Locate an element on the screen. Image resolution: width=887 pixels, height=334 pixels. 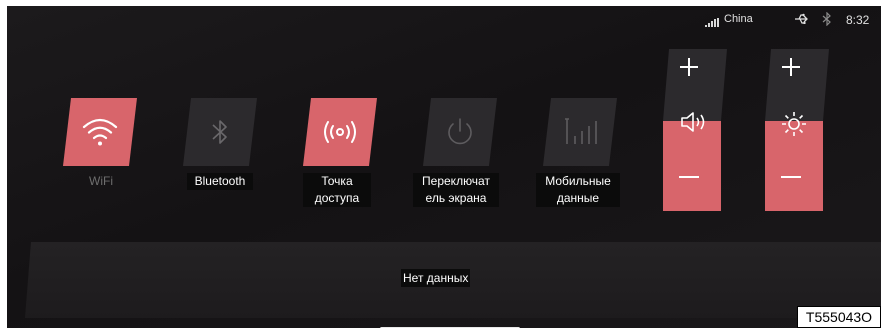
no-data-text: Нет данных is located at coordinates (436, 278).